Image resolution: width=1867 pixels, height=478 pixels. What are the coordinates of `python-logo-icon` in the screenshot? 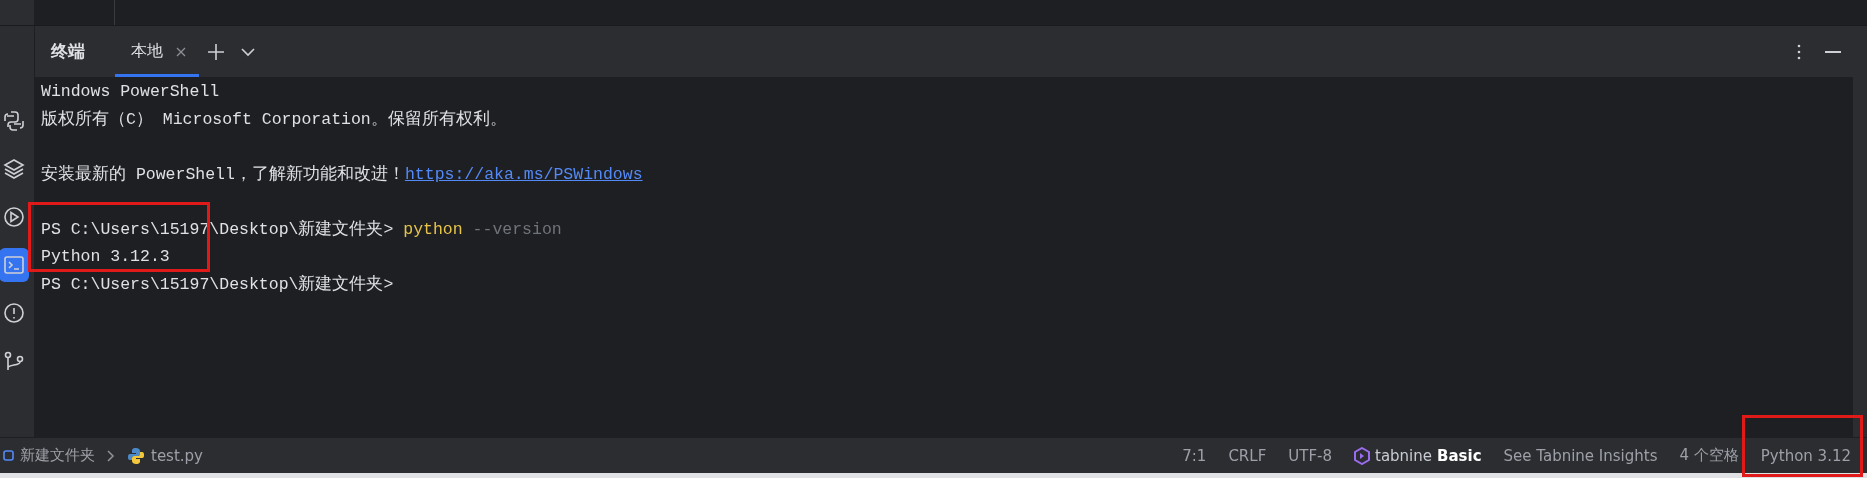 It's located at (136, 455).